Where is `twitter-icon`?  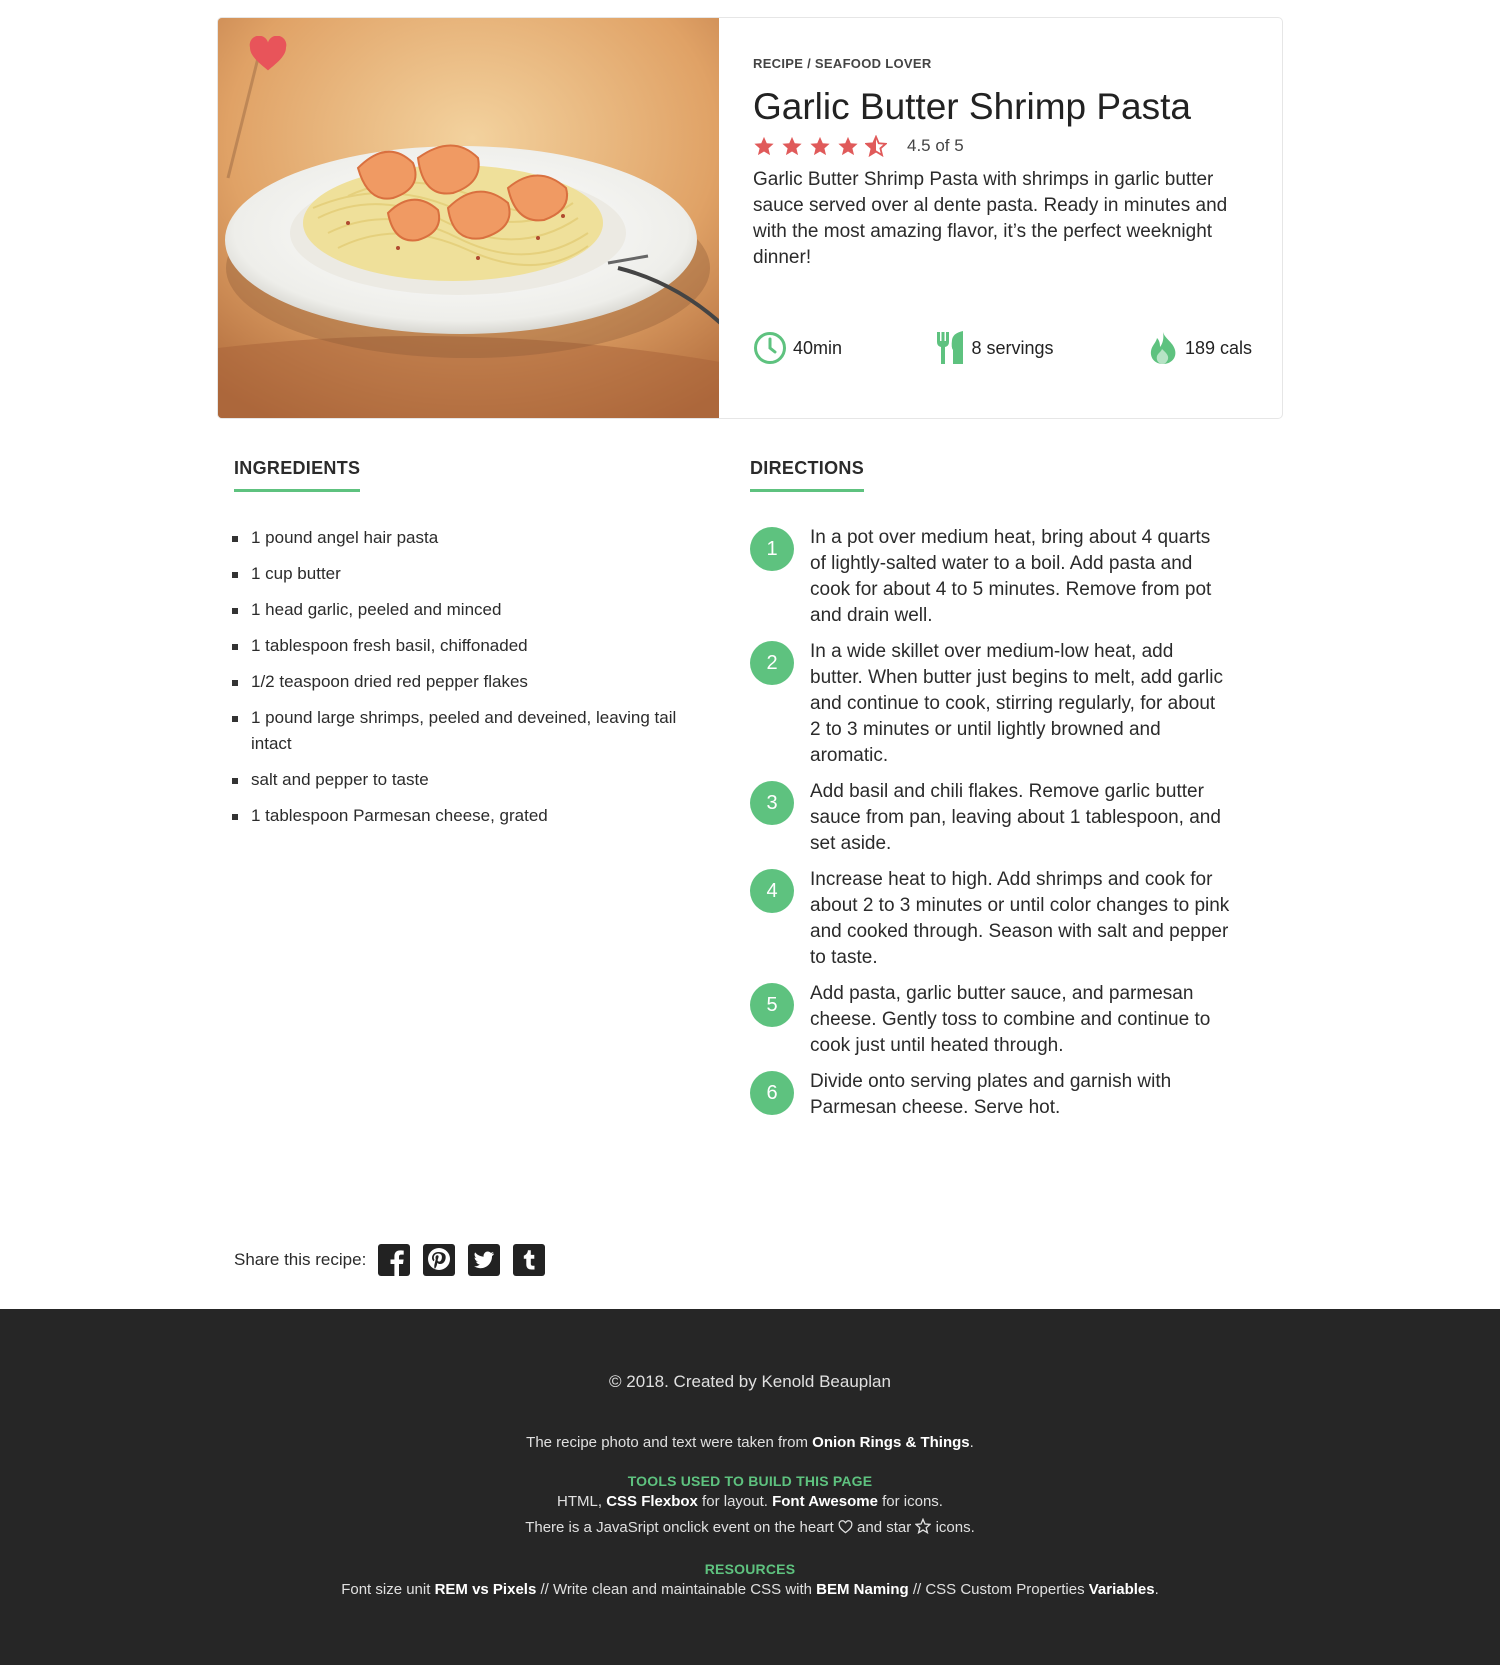
twitter-icon is located at coordinates (484, 1260).